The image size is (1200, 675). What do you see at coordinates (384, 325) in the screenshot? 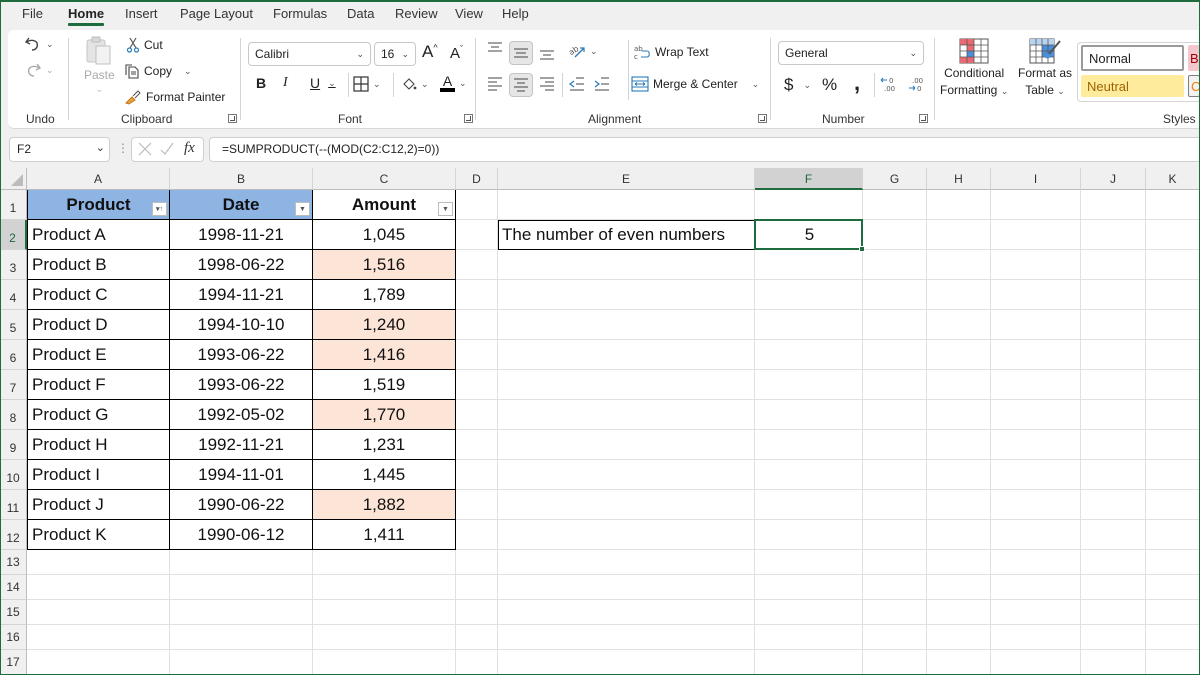
I see `cell-amount: 1,240` at bounding box center [384, 325].